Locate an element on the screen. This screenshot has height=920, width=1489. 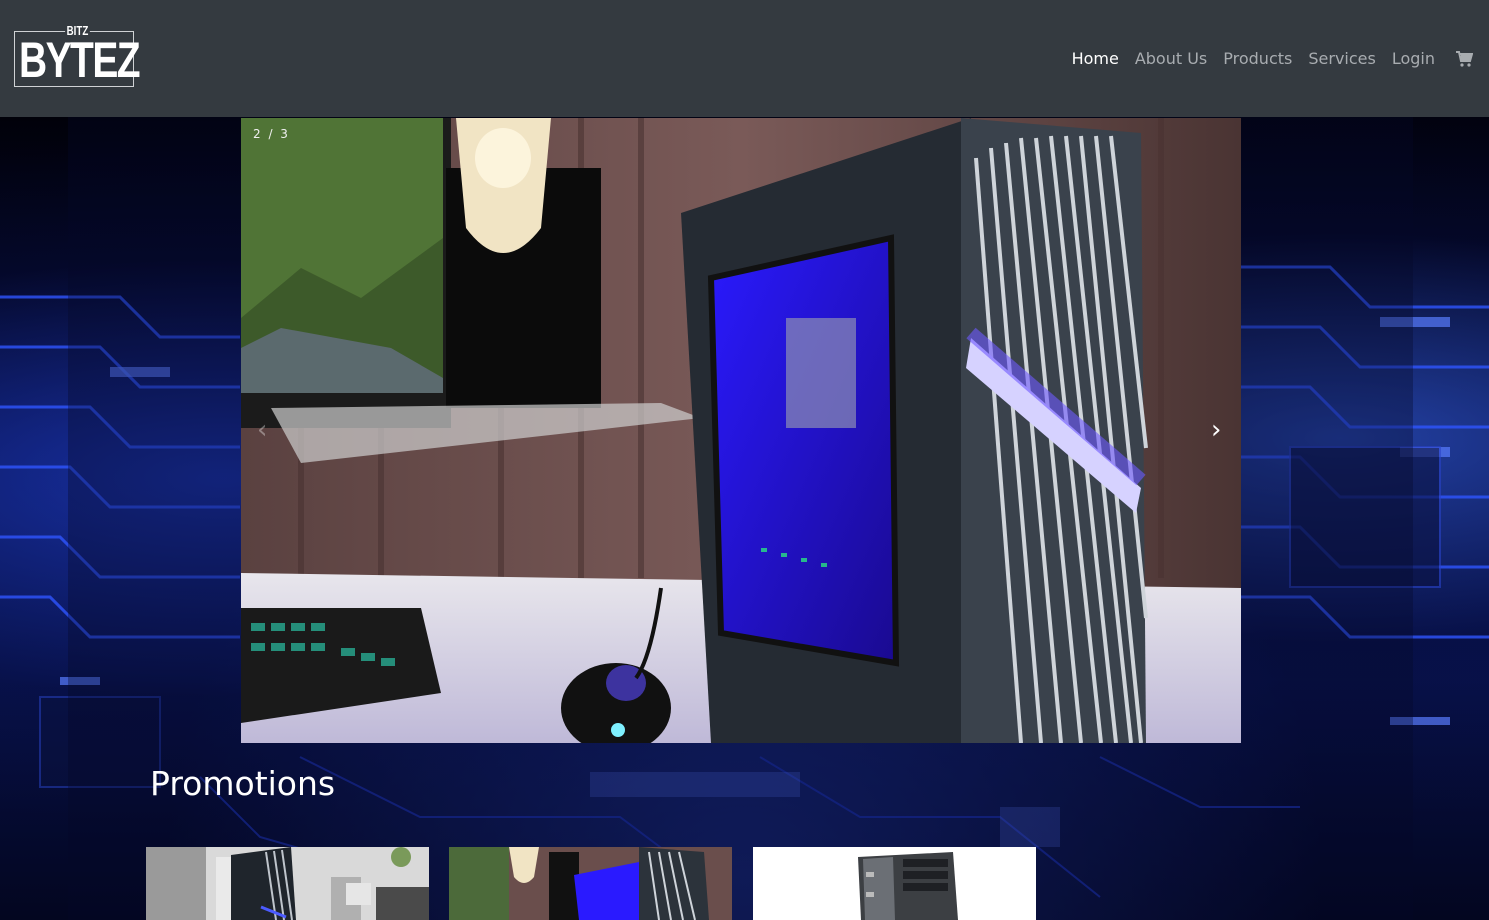
promo-card-1-image is located at coordinates (287, 883).